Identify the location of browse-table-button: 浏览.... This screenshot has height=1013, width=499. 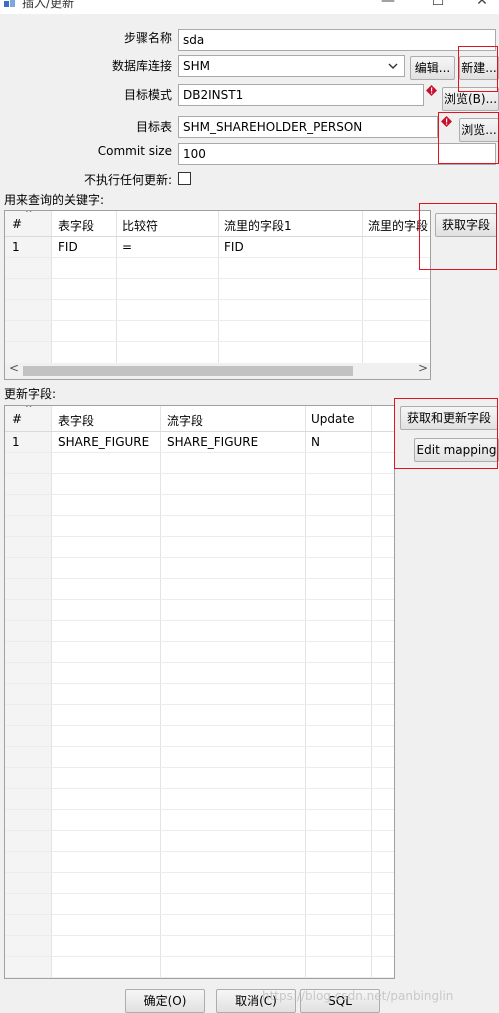
(479, 130).